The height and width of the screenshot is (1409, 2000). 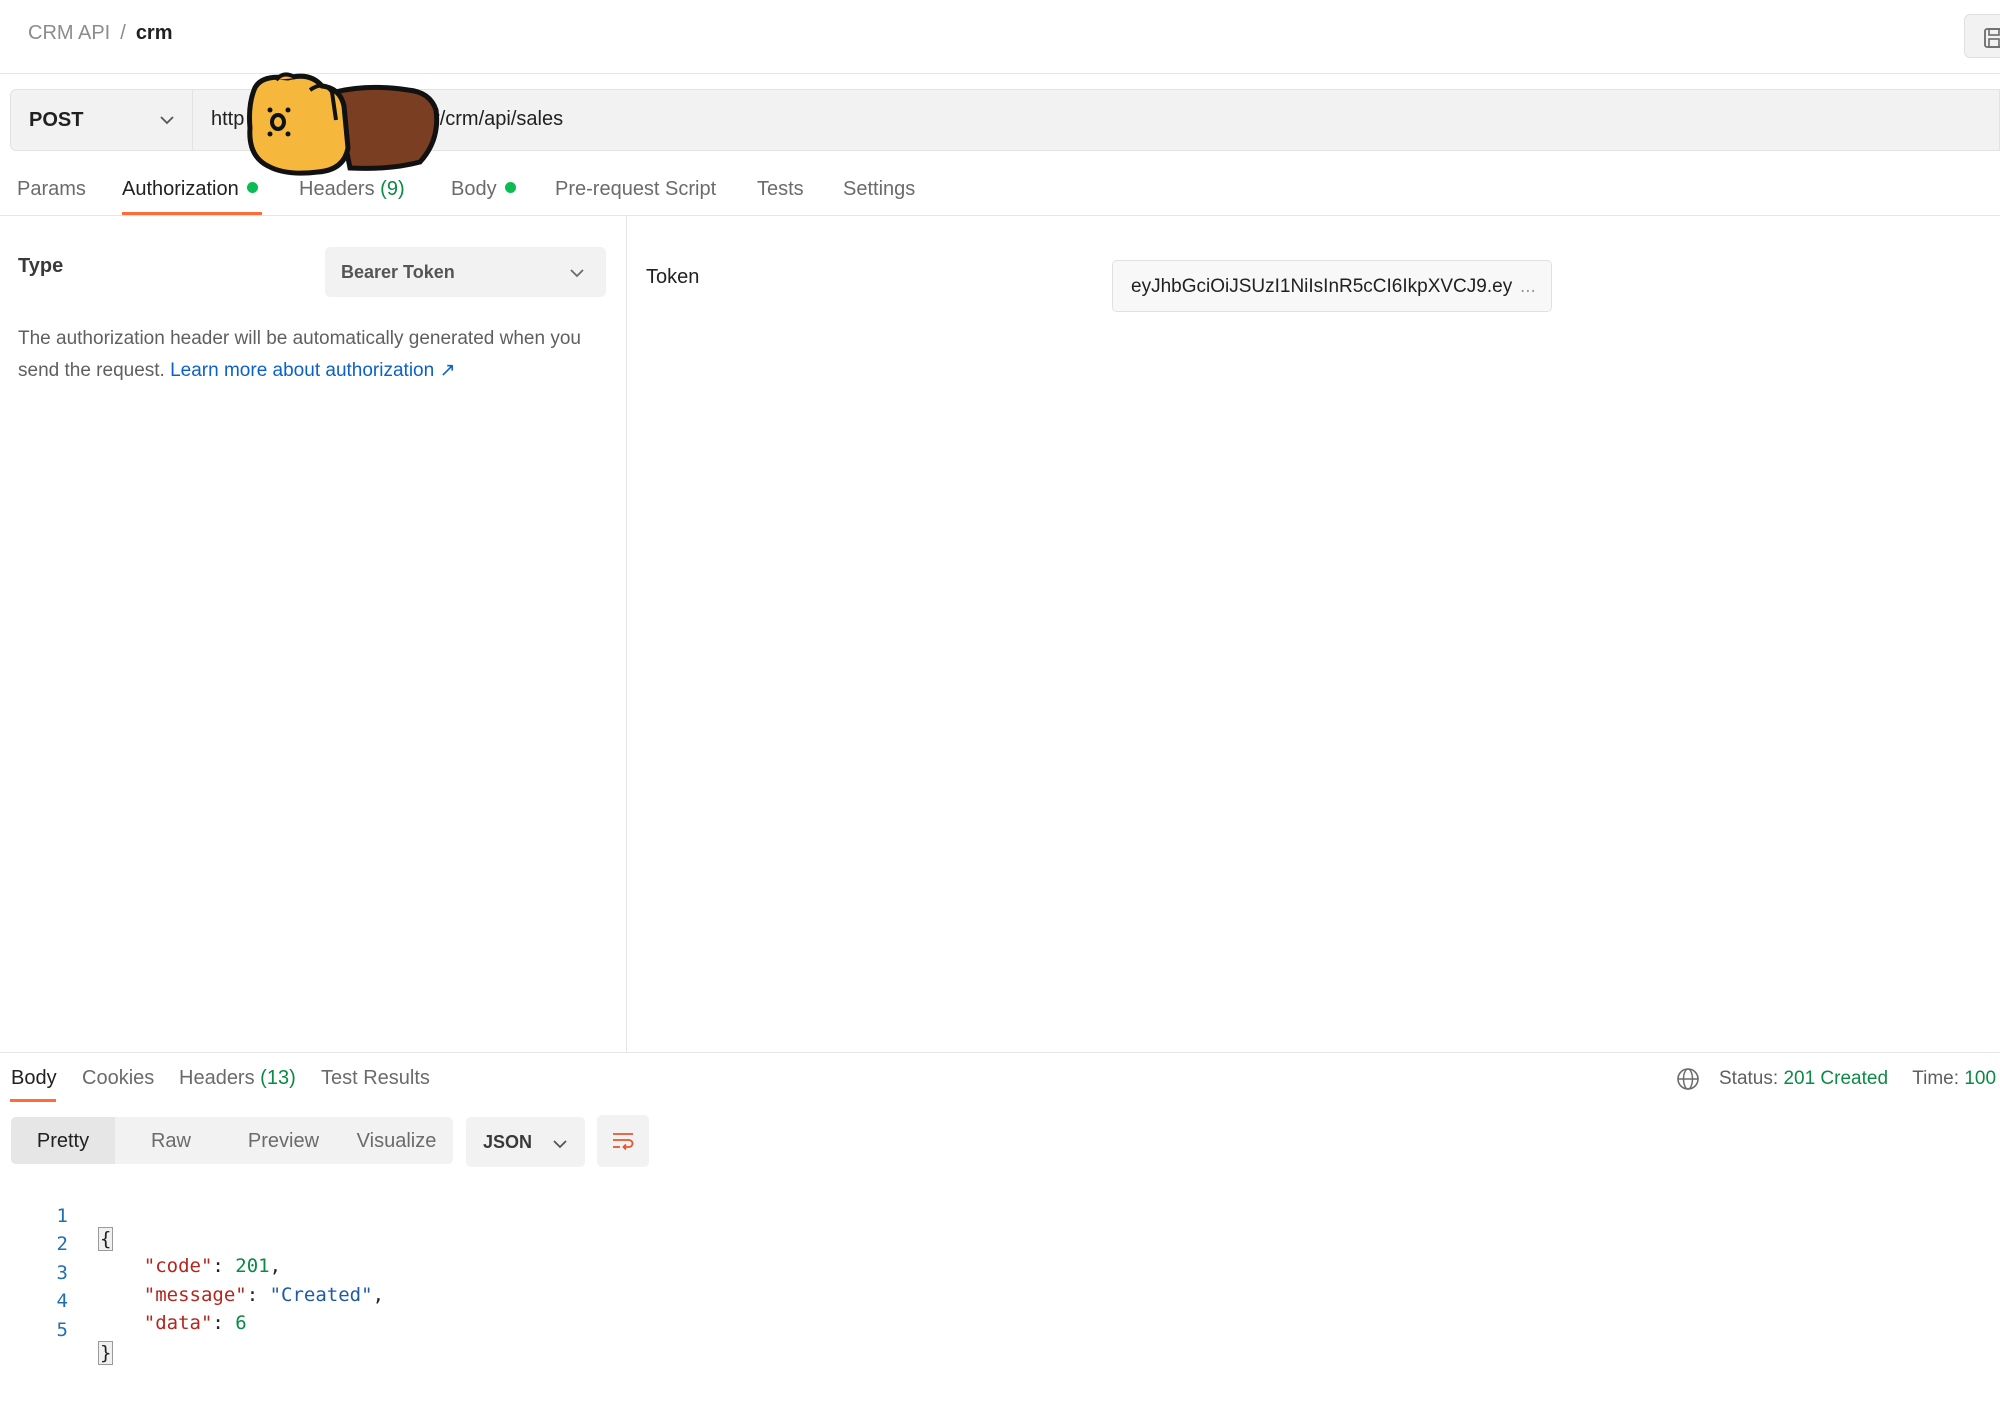 What do you see at coordinates (1000, 37) in the screenshot?
I see `request-header: CRM API / crm` at bounding box center [1000, 37].